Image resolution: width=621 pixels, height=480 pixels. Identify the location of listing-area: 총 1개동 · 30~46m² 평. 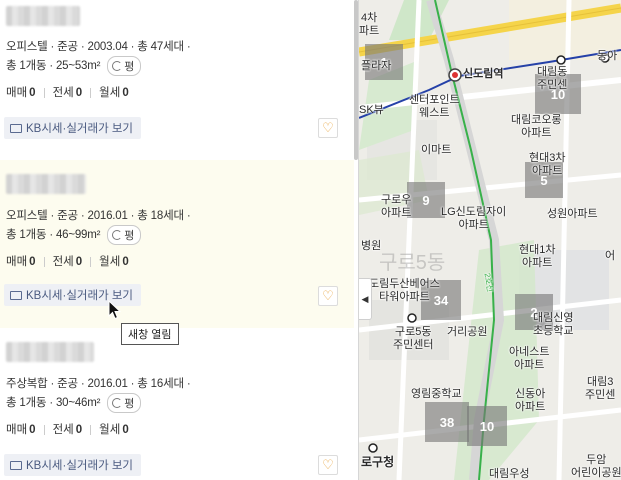
(74, 403).